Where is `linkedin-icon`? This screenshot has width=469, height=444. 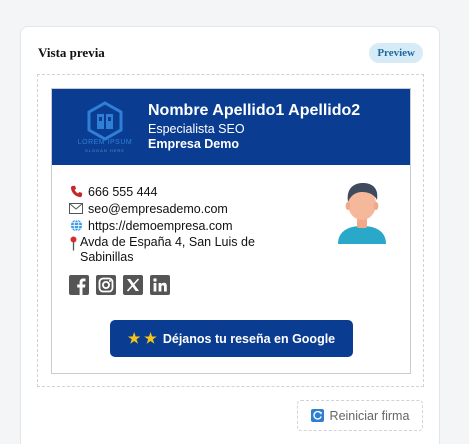 linkedin-icon is located at coordinates (160, 285).